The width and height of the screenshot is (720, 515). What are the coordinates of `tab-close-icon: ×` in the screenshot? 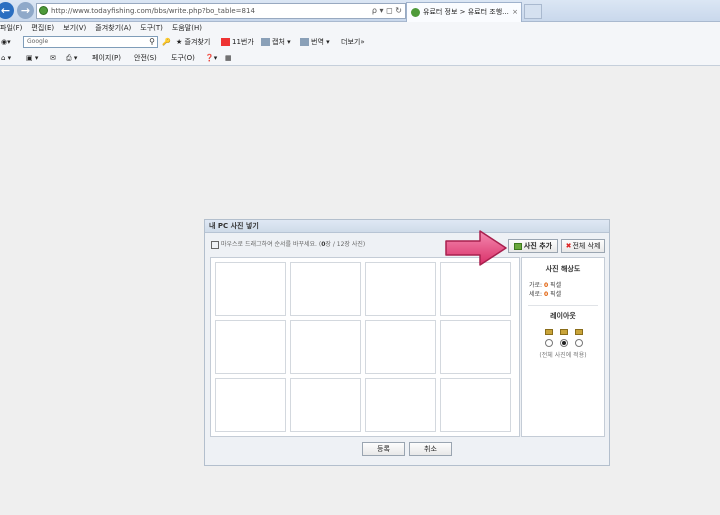 It's located at (515, 12).